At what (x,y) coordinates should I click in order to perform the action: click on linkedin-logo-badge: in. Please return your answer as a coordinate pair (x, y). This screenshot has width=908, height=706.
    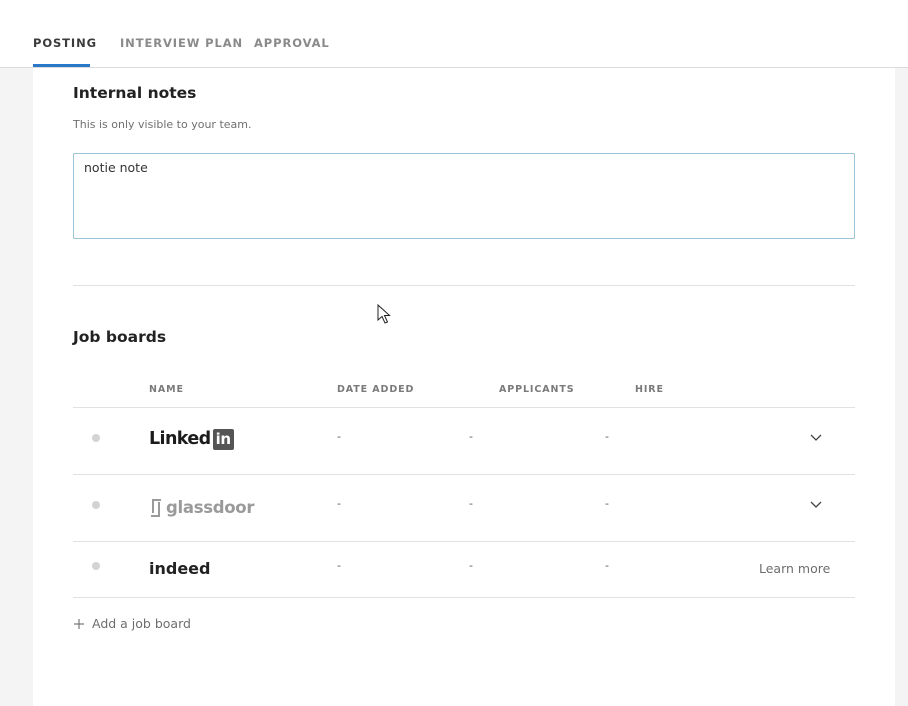
    Looking at the image, I should click on (223, 439).